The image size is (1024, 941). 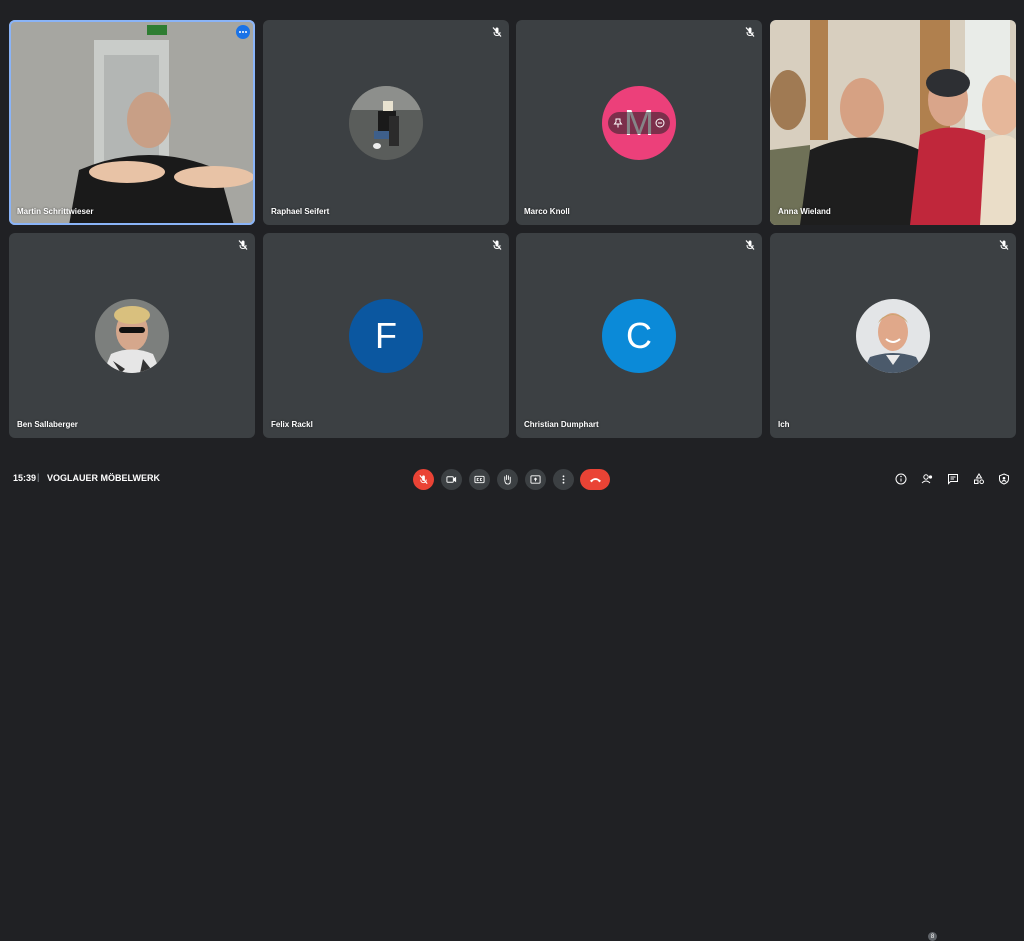 What do you see at coordinates (243, 32) in the screenshot?
I see `speaking-indicator-icon` at bounding box center [243, 32].